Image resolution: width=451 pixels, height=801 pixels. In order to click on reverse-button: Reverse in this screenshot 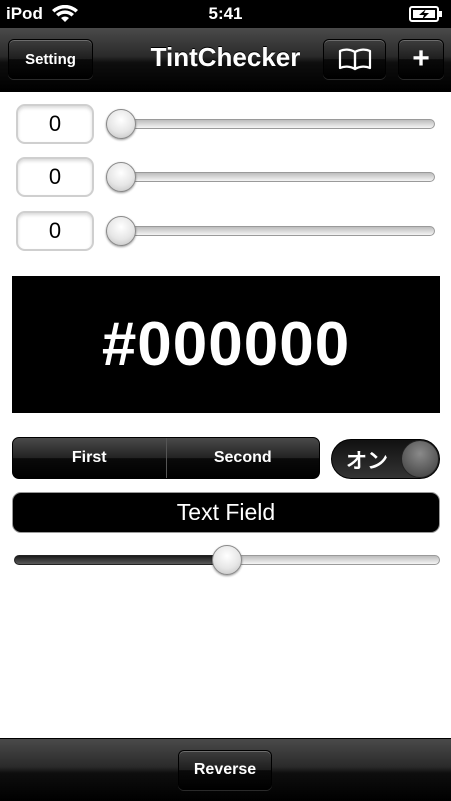, I will do `click(225, 770)`.